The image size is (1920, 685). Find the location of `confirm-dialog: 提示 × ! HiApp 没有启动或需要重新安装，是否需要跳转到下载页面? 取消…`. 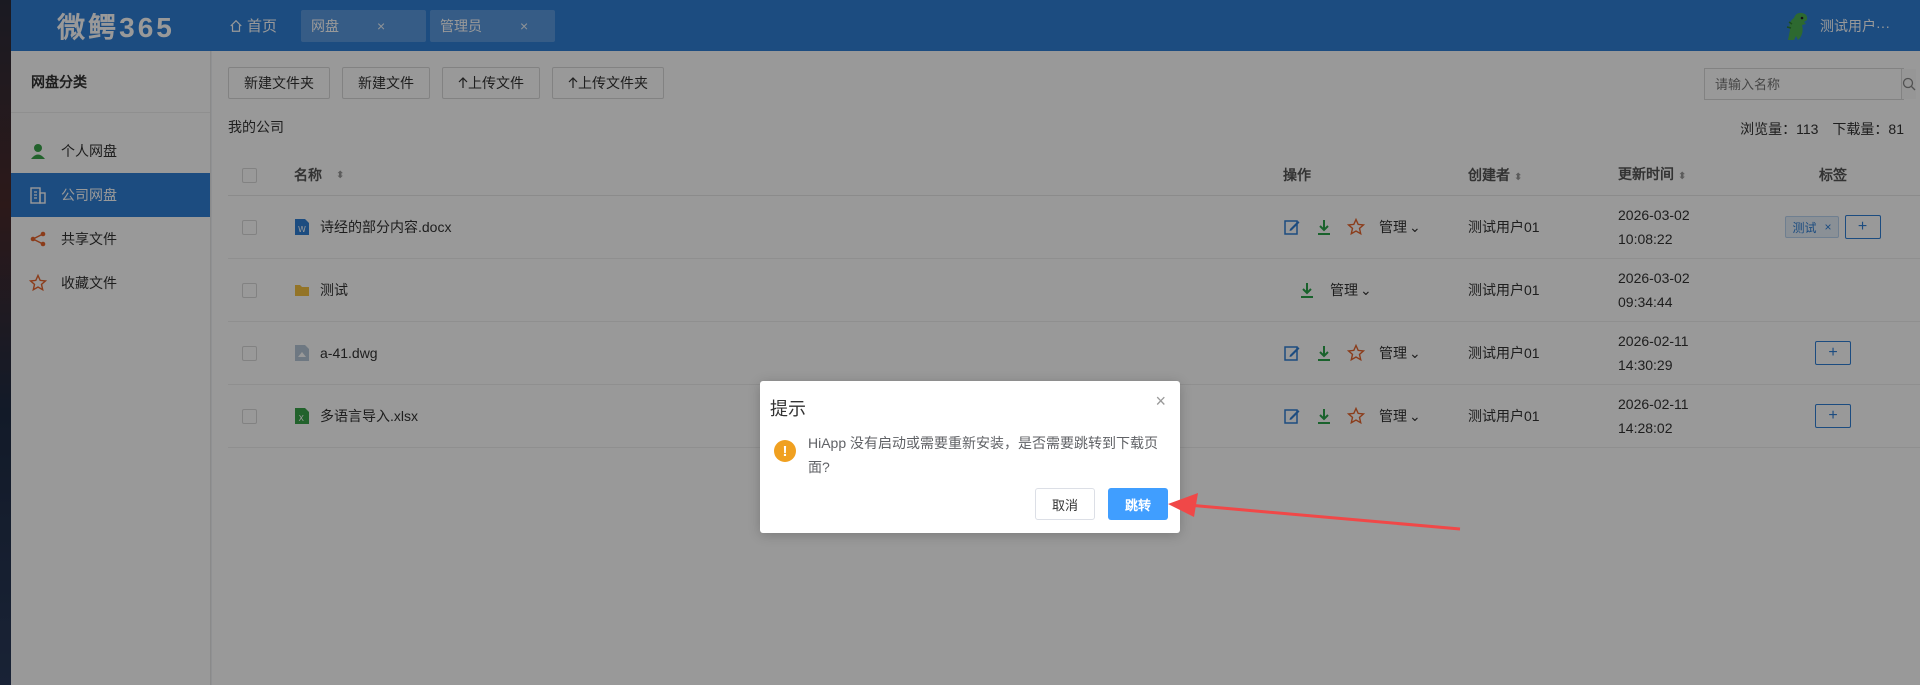

confirm-dialog: 提示 × ! HiApp 没有启动或需要重新安装，是否需要跳转到下载页面? 取消… is located at coordinates (970, 457).